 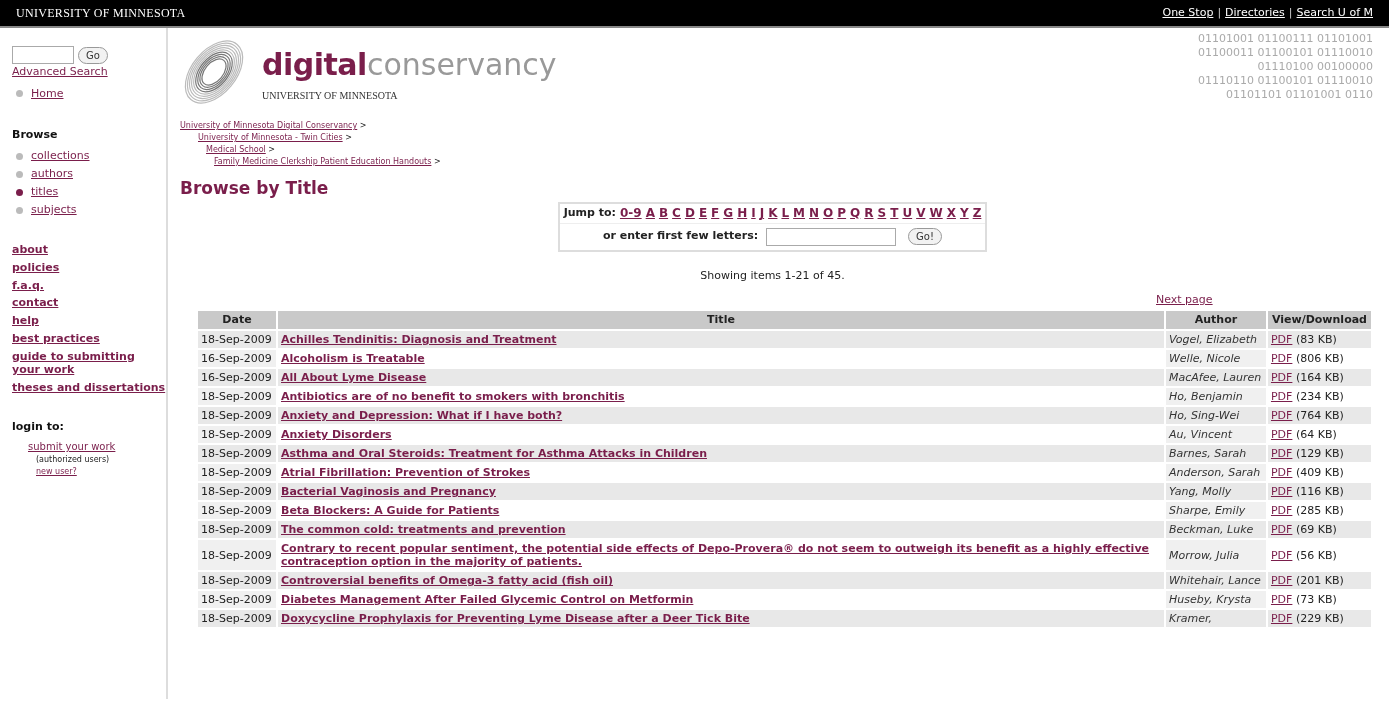 What do you see at coordinates (54, 210) in the screenshot?
I see `nav-link: subjects` at bounding box center [54, 210].